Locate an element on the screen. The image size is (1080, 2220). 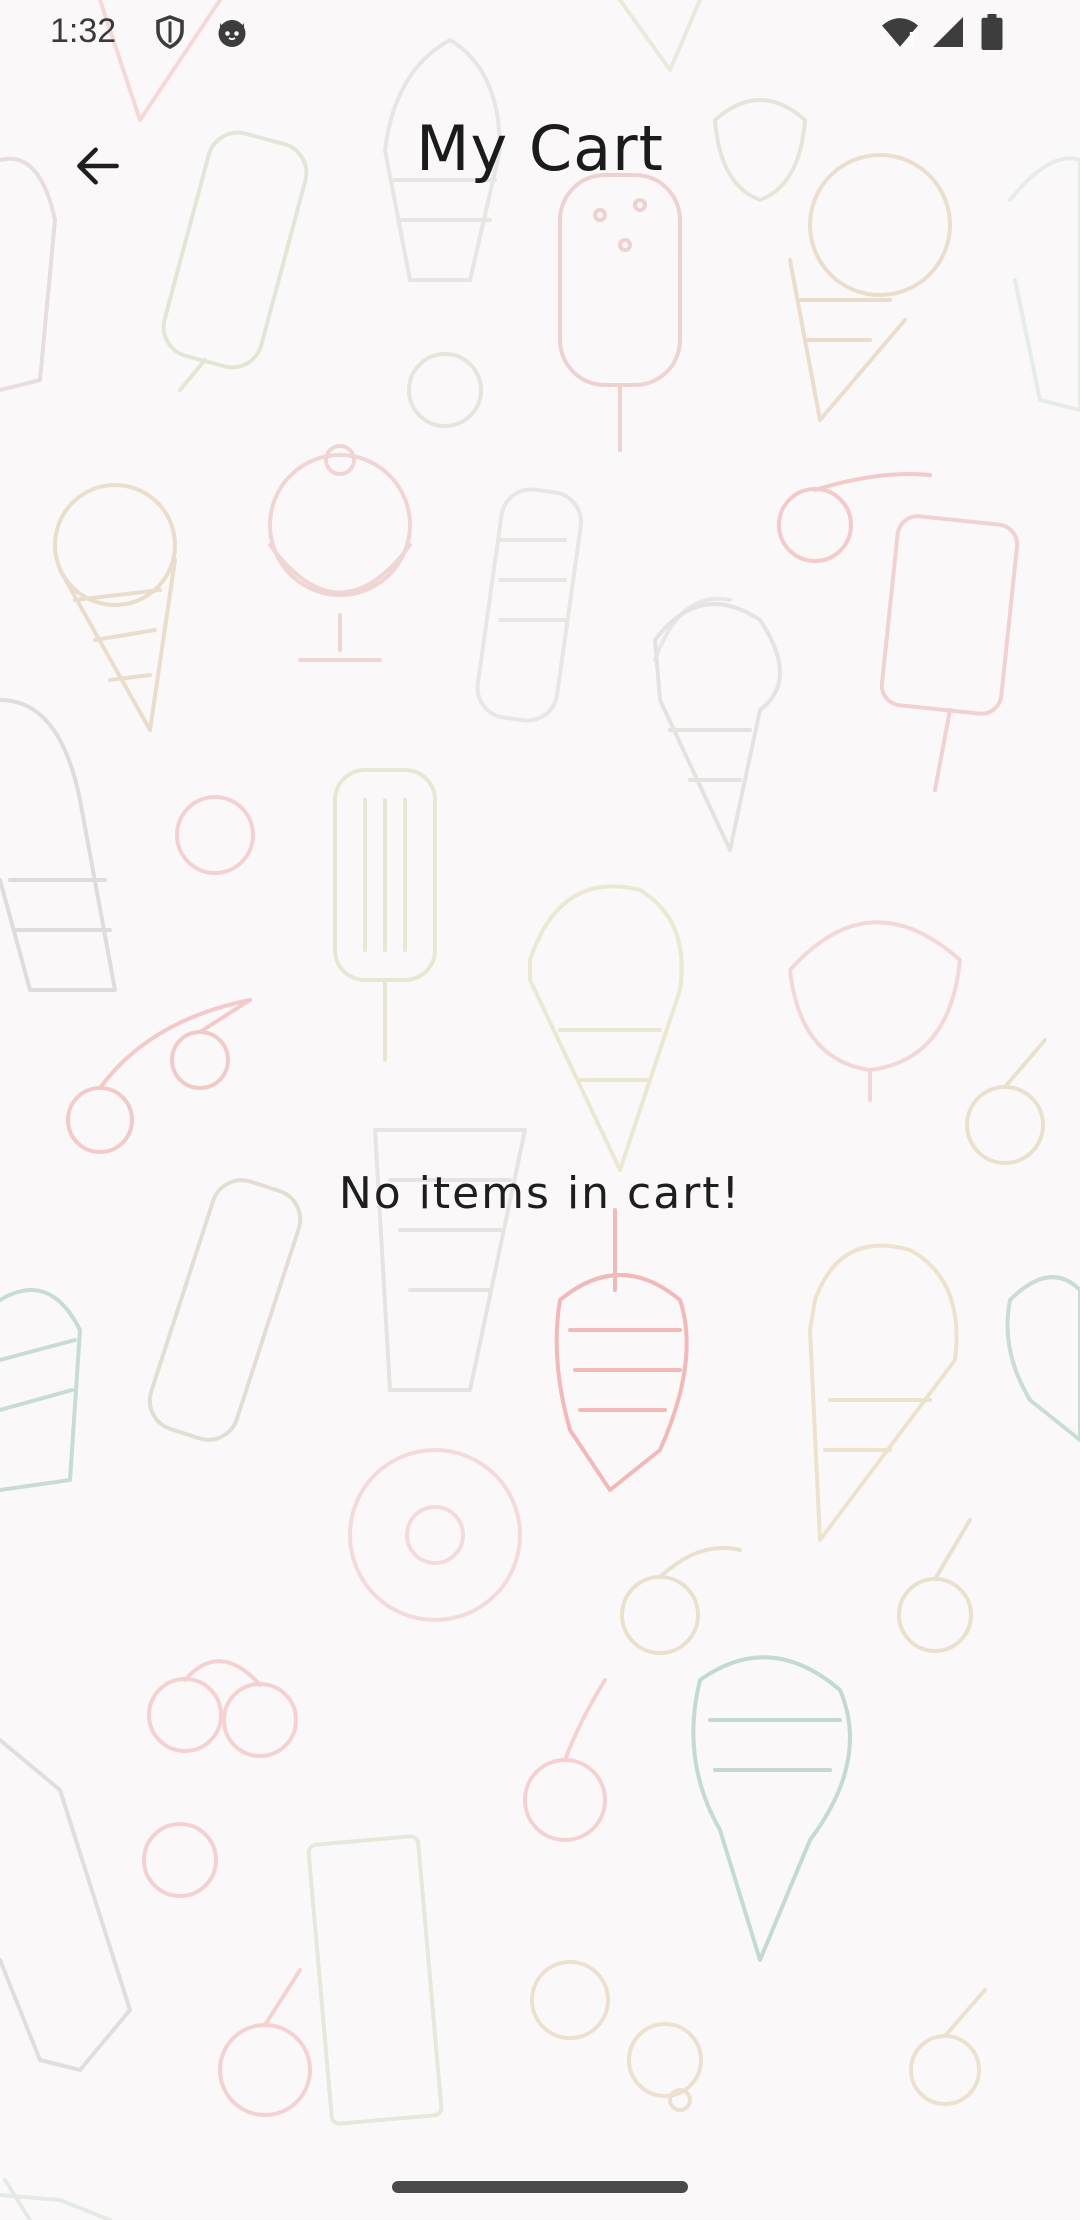
page-title: My Cart is located at coordinates (540, 148).